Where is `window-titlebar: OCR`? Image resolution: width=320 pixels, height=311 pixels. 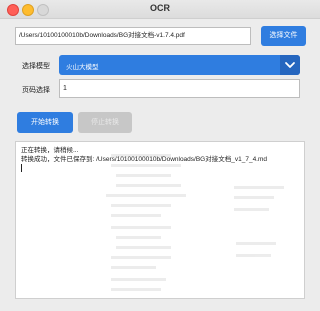 window-titlebar: OCR is located at coordinates (160, 9).